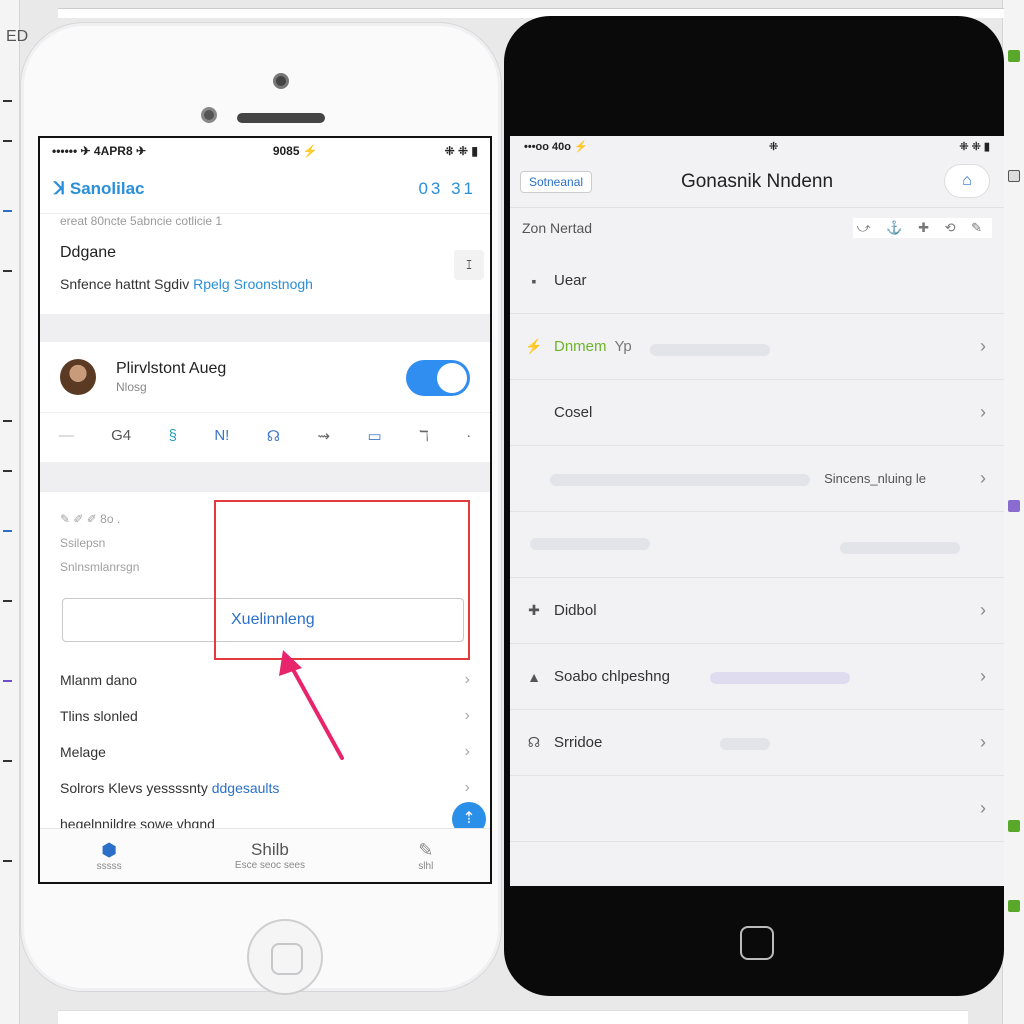 The image size is (1024, 1024). I want to click on settings-row: ✚ Didbol ›, so click(757, 611).